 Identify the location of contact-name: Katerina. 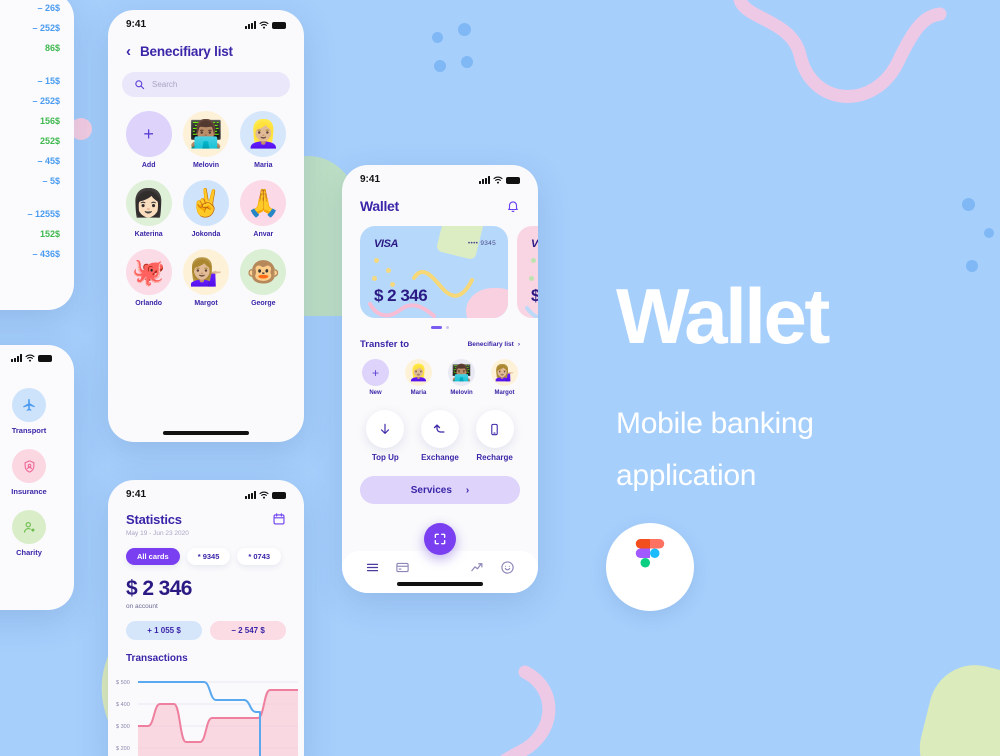
(148, 234).